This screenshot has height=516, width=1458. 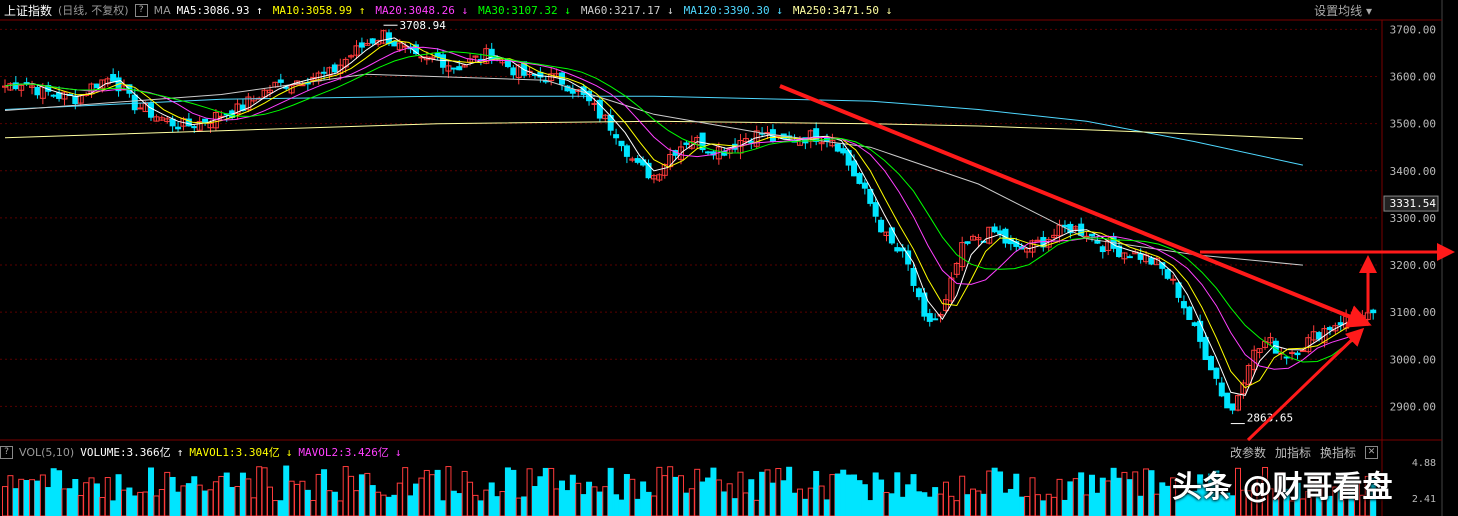 What do you see at coordinates (1413, 171) in the screenshot?
I see `price-tick-label: 3400.00` at bounding box center [1413, 171].